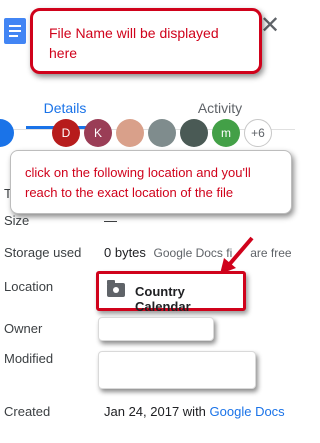 This screenshot has height=443, width=320. What do you see at coordinates (156, 329) in the screenshot?
I see `owner-redacted` at bounding box center [156, 329].